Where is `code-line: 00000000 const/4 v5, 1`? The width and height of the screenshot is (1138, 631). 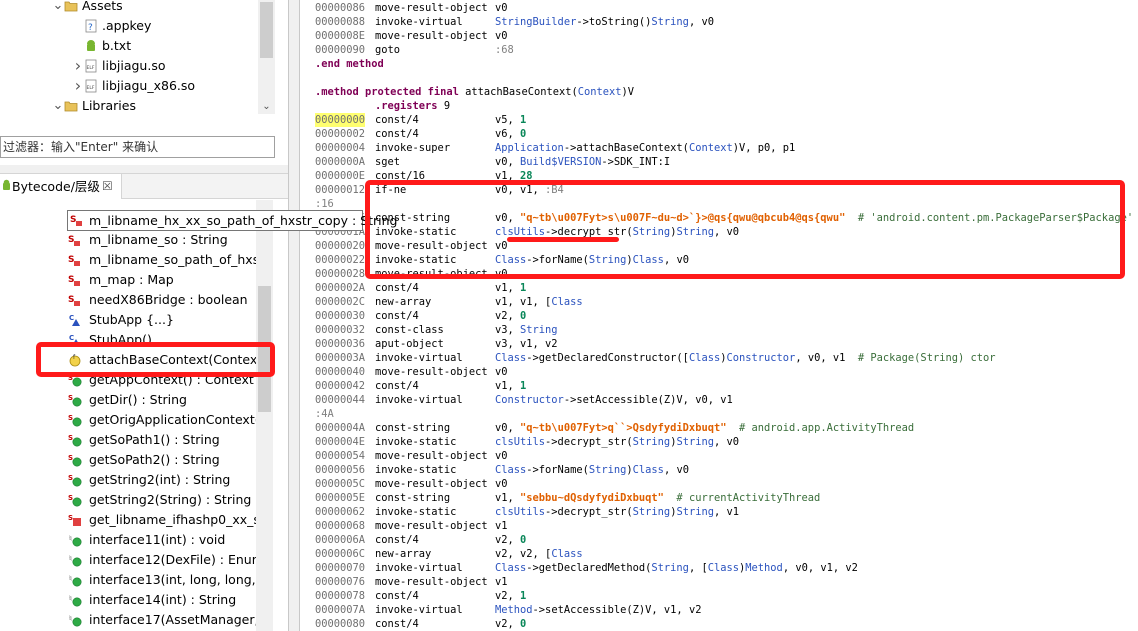 code-line: 00000000 const/4 v5, 1 is located at coordinates (719, 120).